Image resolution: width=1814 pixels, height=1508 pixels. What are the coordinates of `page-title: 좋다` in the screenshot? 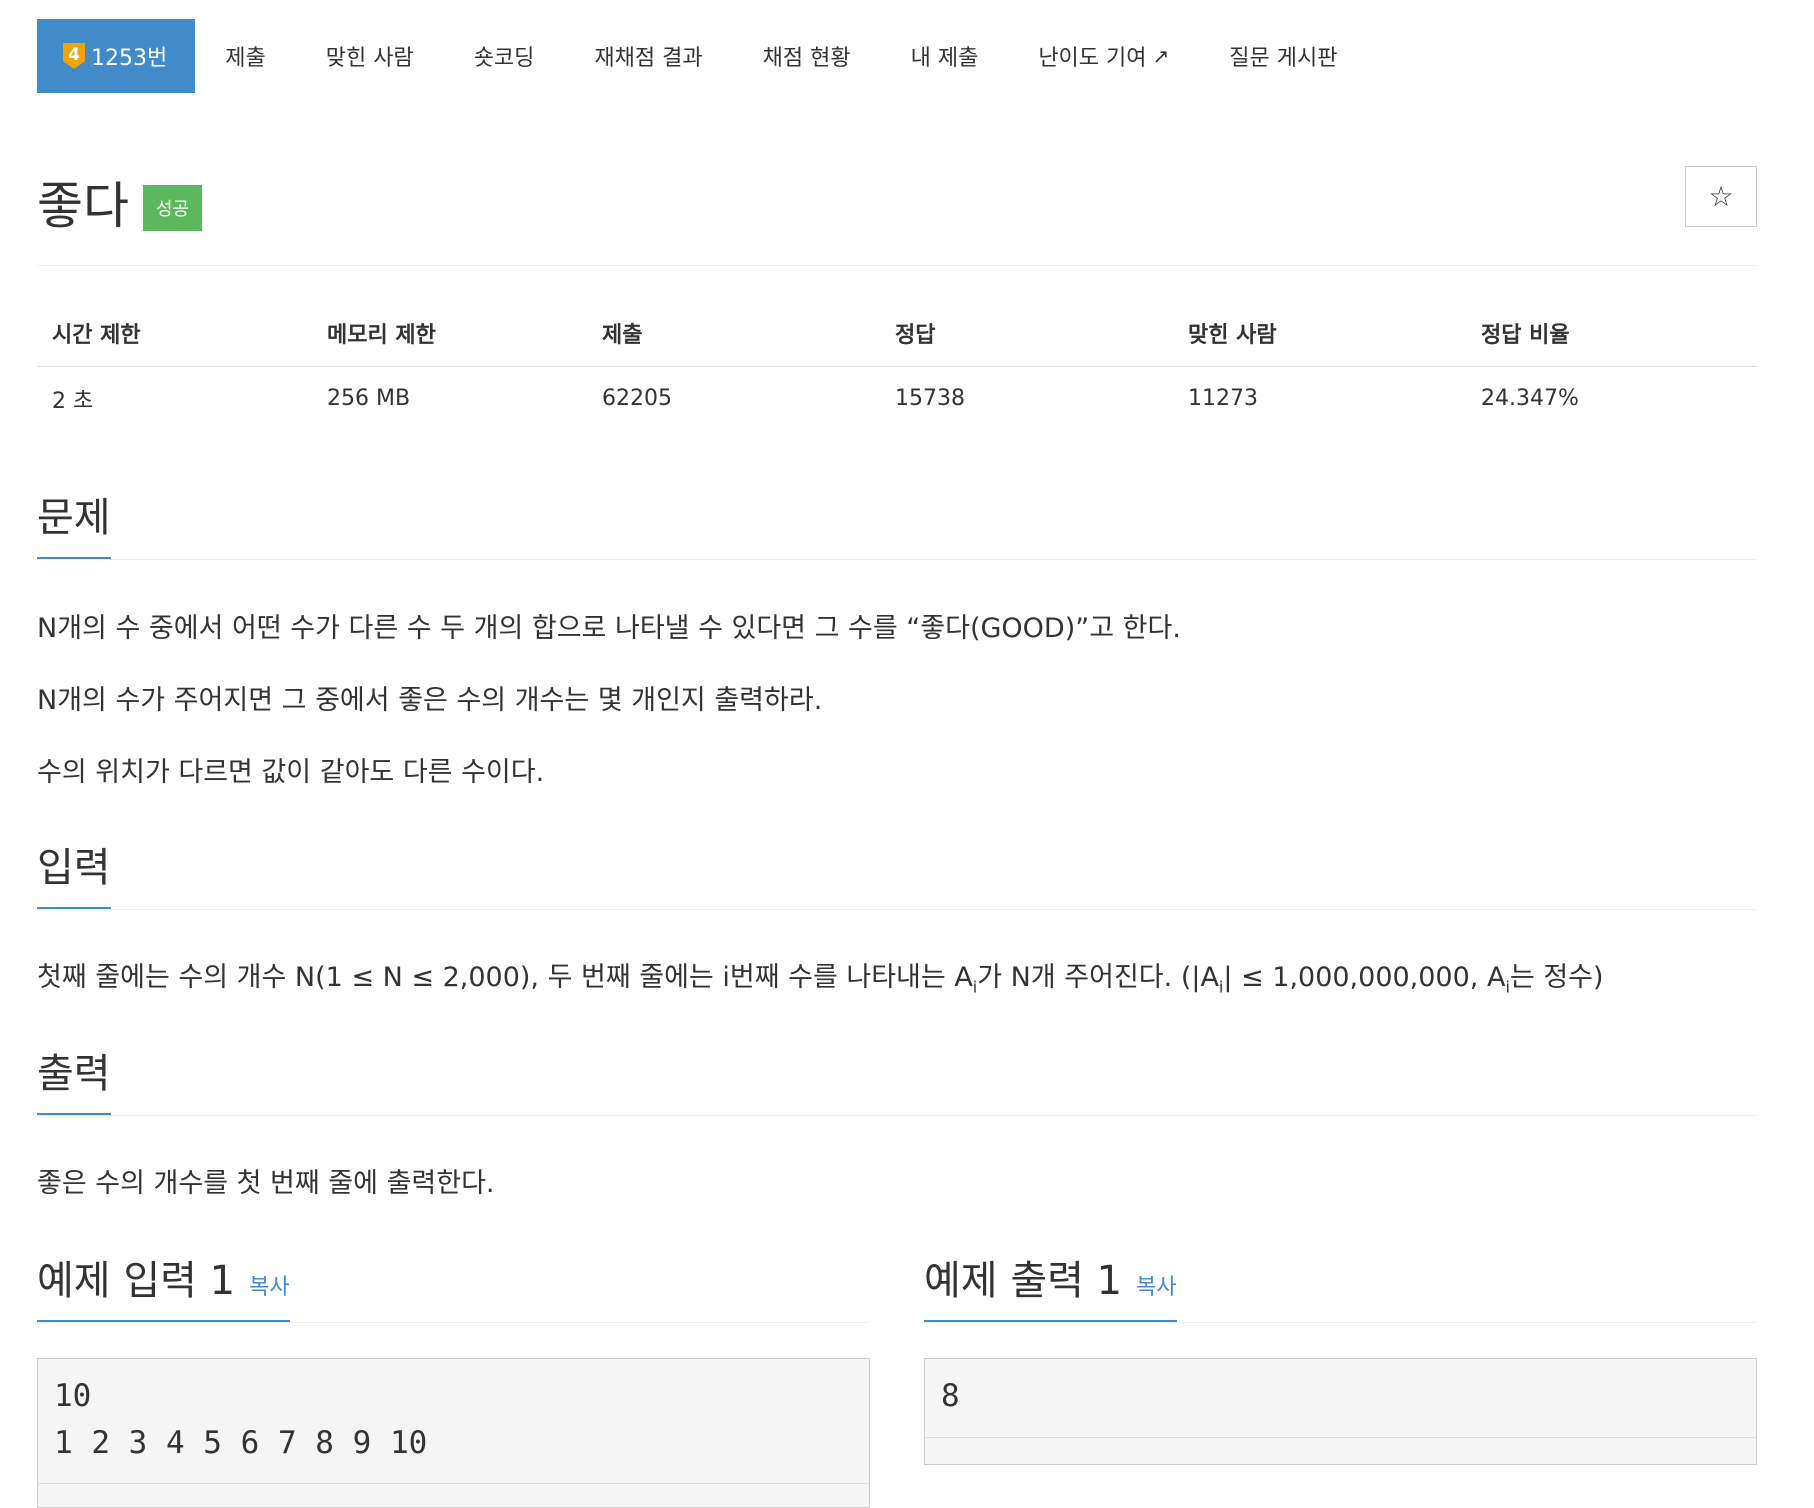 It's located at (83, 206).